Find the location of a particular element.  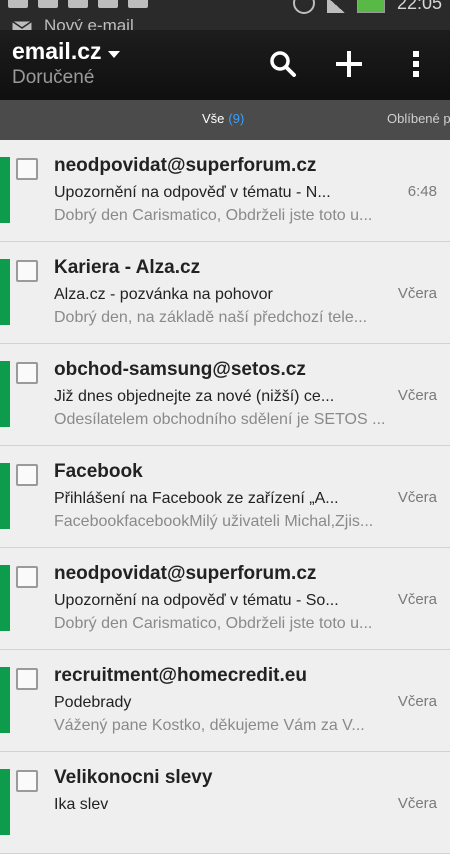

action-bar: email.cz Doručené is located at coordinates (225, 65).